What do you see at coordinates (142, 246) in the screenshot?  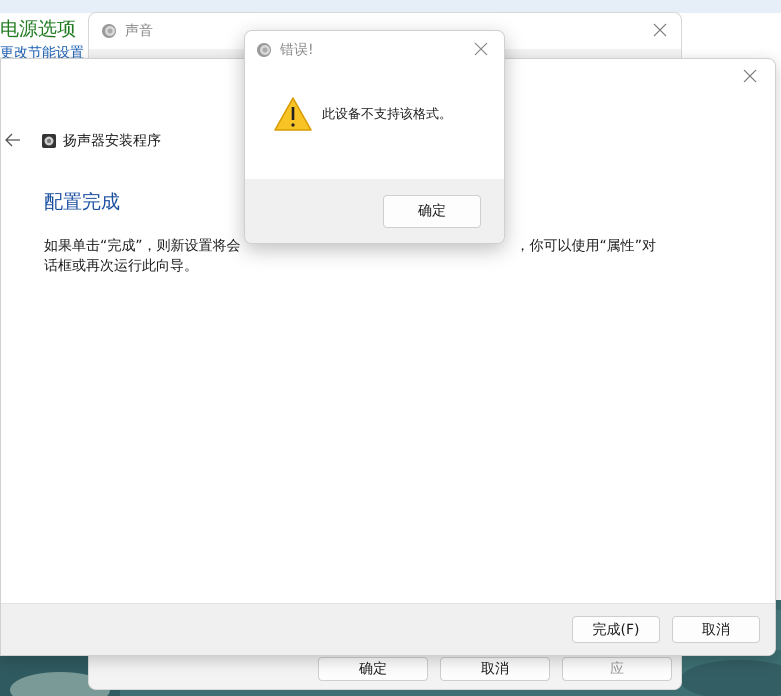 I see `paragraph-text: 如果单击“完成”，则新设置将会` at bounding box center [142, 246].